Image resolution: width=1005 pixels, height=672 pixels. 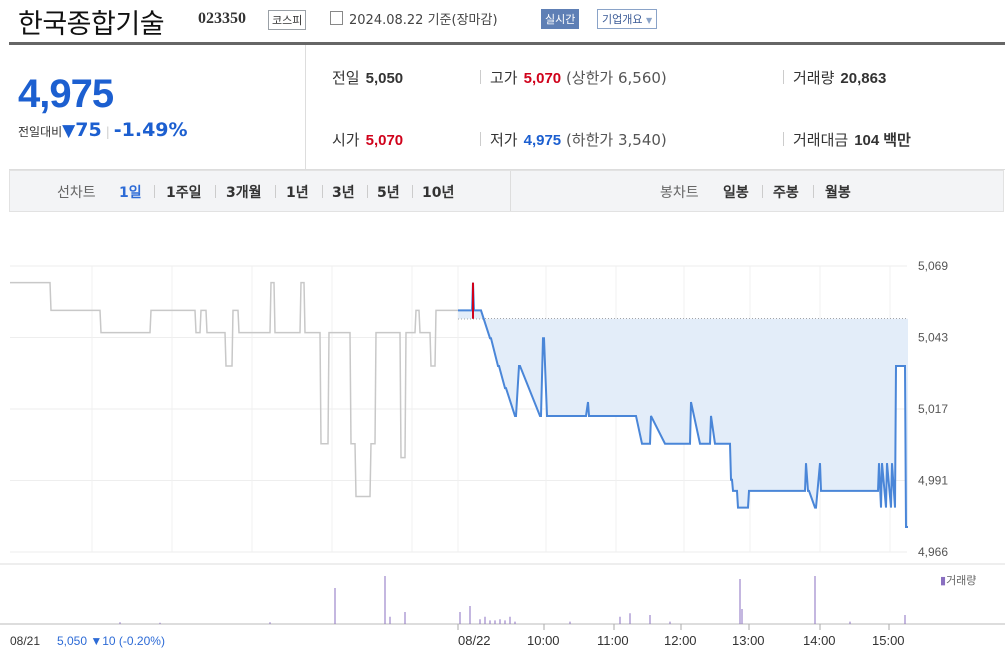 I want to click on y-axis: 5,069 5,043 5,017 4,991 4,966, so click(x=933, y=409).